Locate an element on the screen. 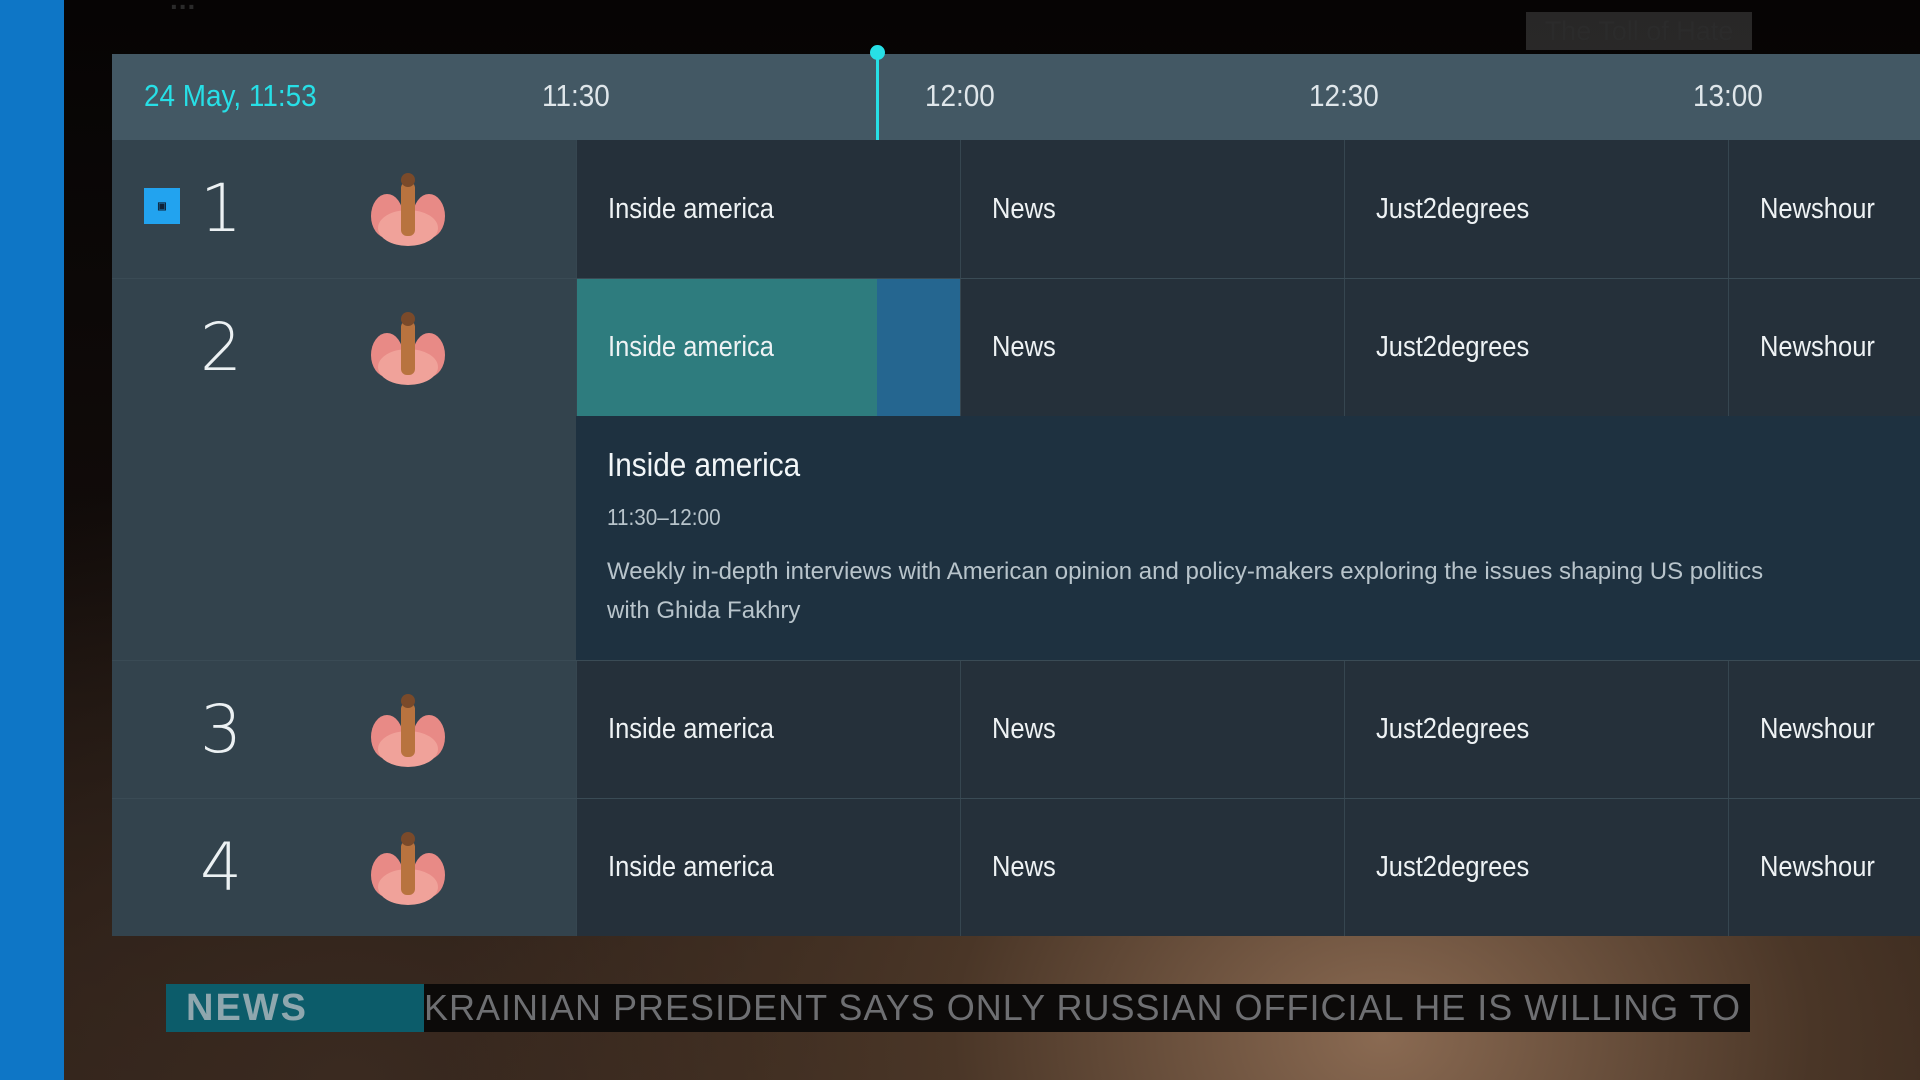  program-details-title: Inside america is located at coordinates (704, 464).